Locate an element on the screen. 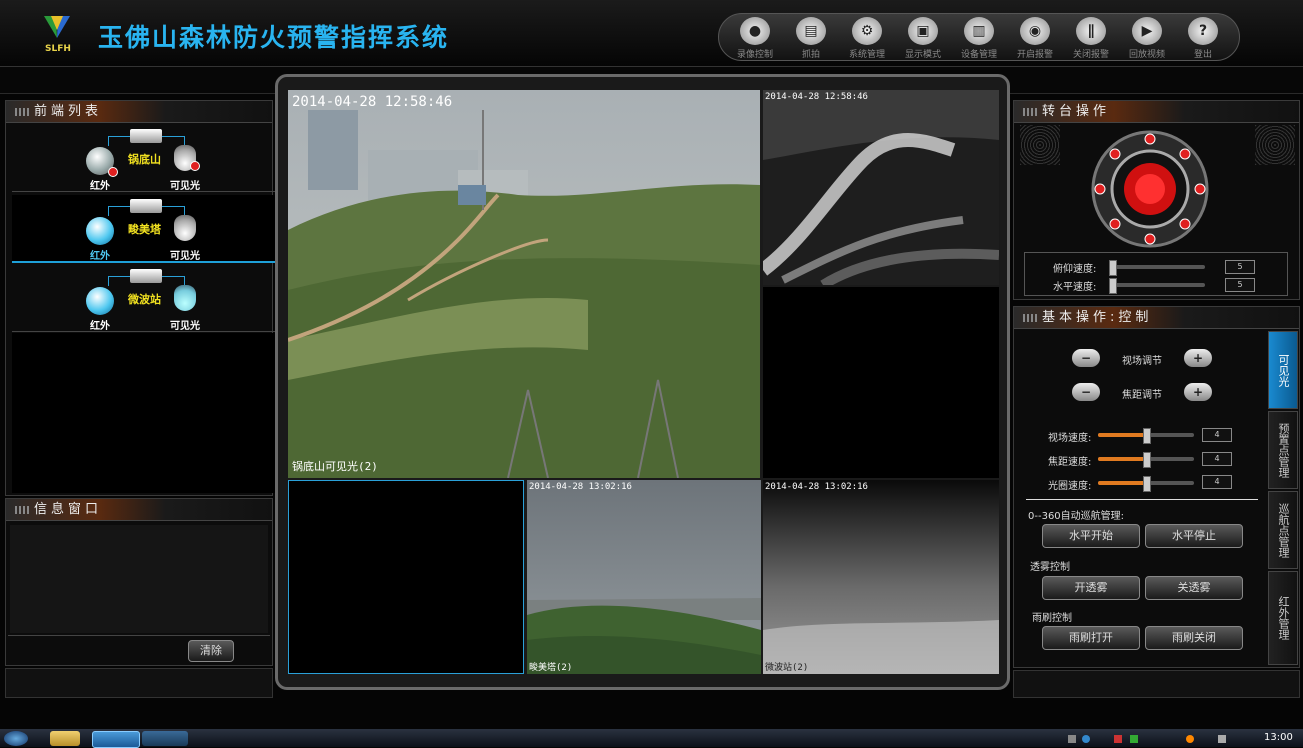 This screenshot has width=1303, height=748. toolbar-device-management-button: ▥ 设备管理 is located at coordinates (979, 37).